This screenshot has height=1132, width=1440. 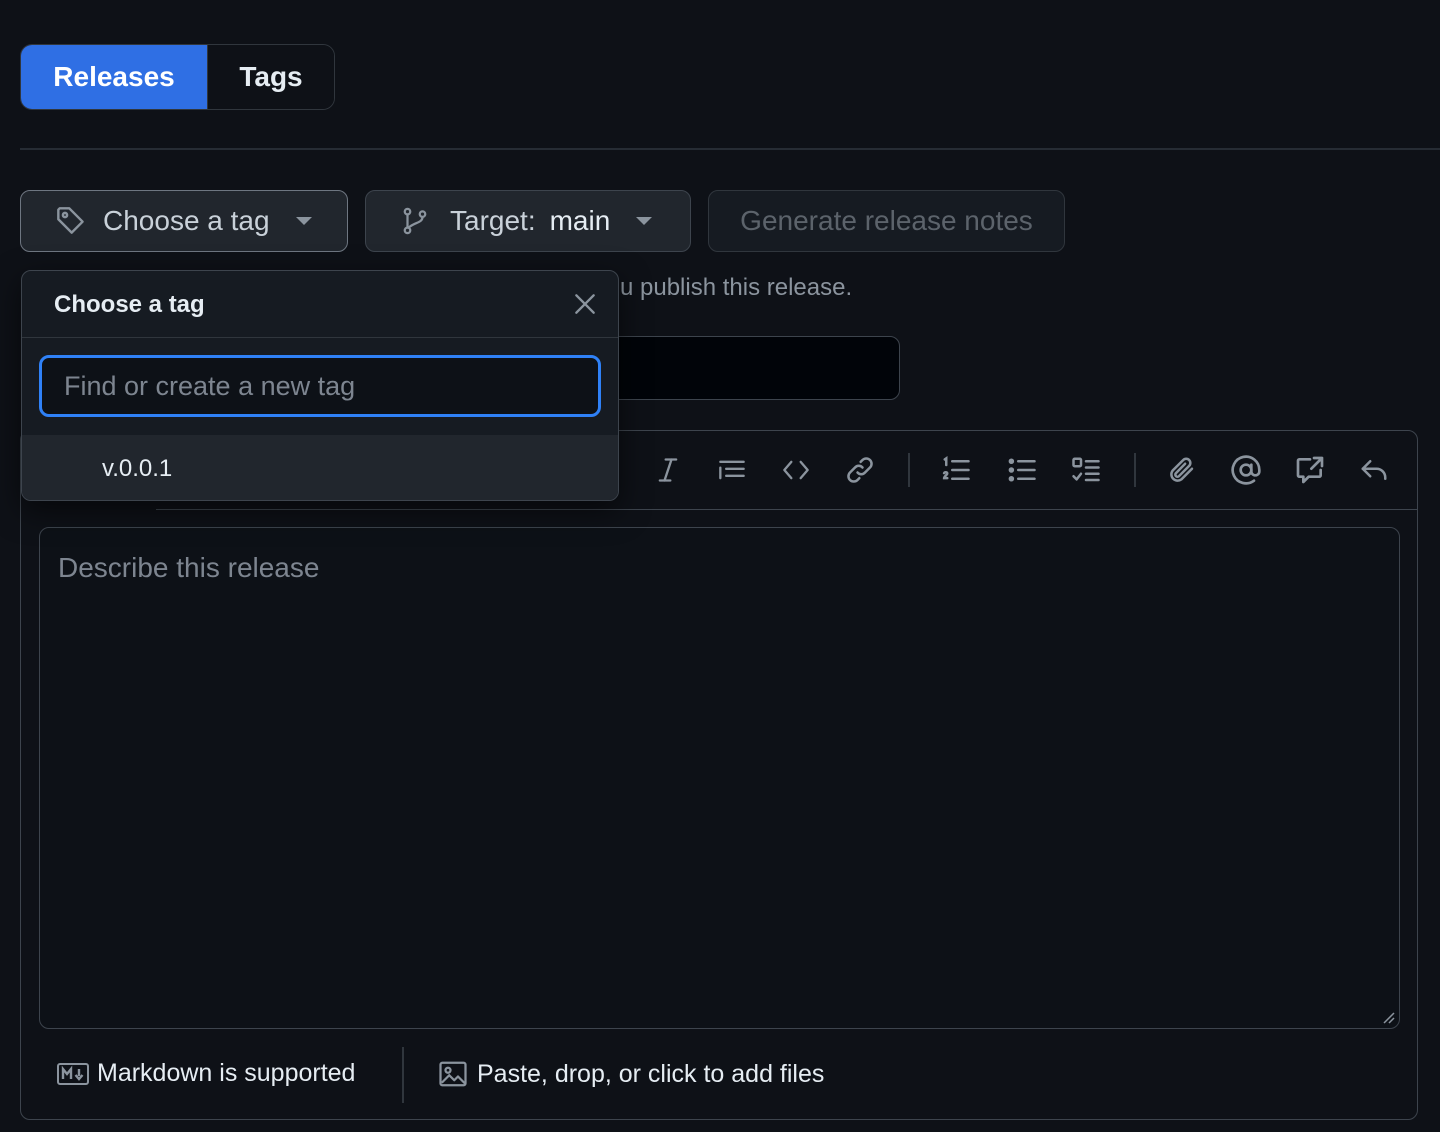 What do you see at coordinates (736, 287) in the screenshot?
I see `helper-text: u publish this release.` at bounding box center [736, 287].